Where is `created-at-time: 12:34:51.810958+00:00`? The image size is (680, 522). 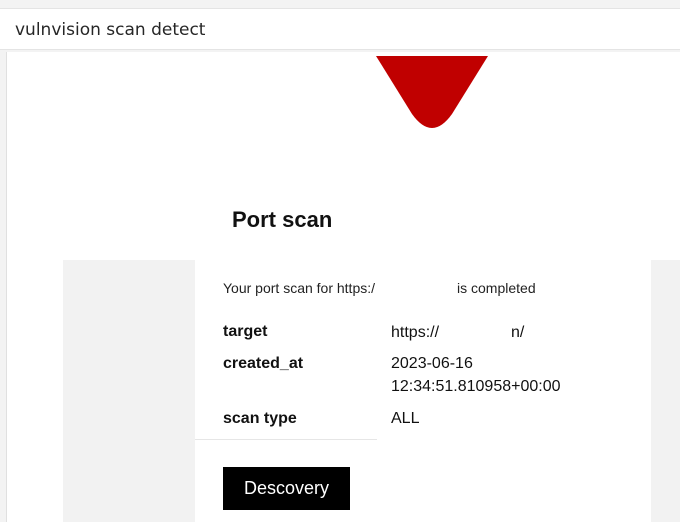 created-at-time: 12:34:51.810958+00:00 is located at coordinates (476, 386).